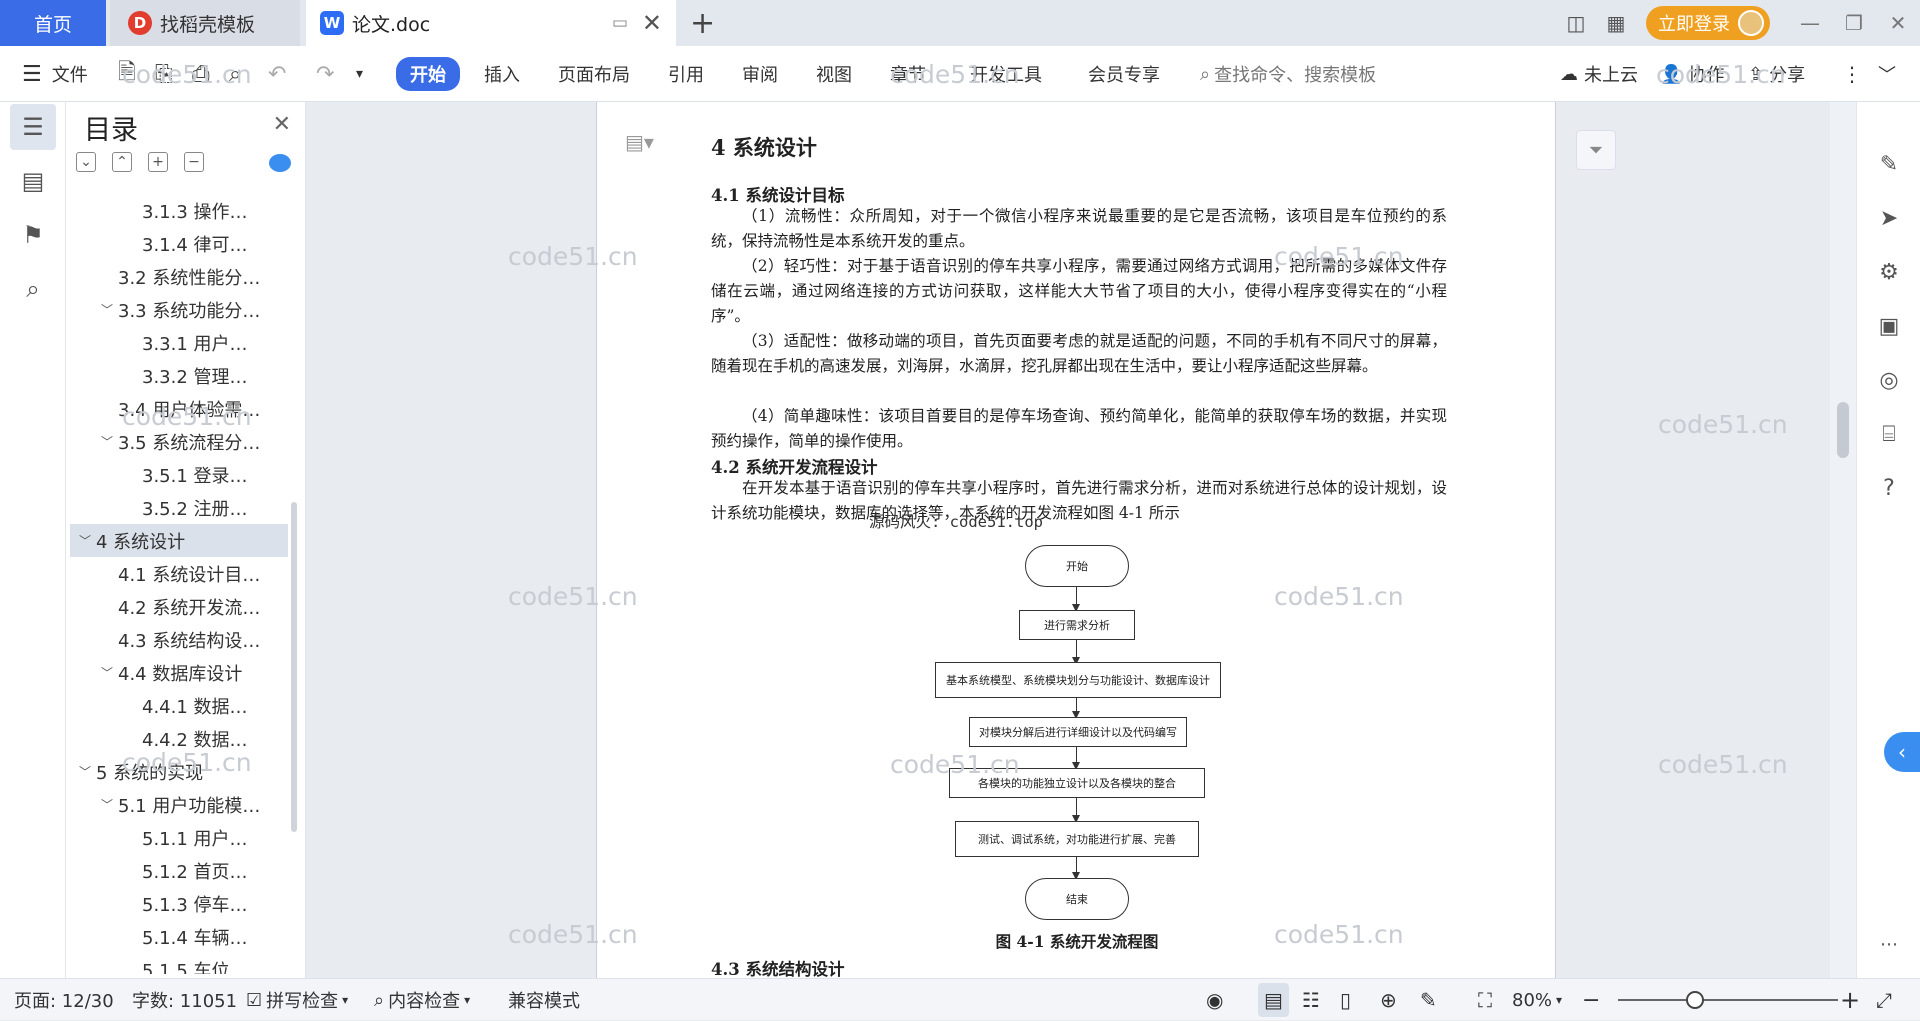 This screenshot has width=1920, height=1021. Describe the element at coordinates (1850, 1000) in the screenshot. I see `zoom-in-icon: +` at that location.